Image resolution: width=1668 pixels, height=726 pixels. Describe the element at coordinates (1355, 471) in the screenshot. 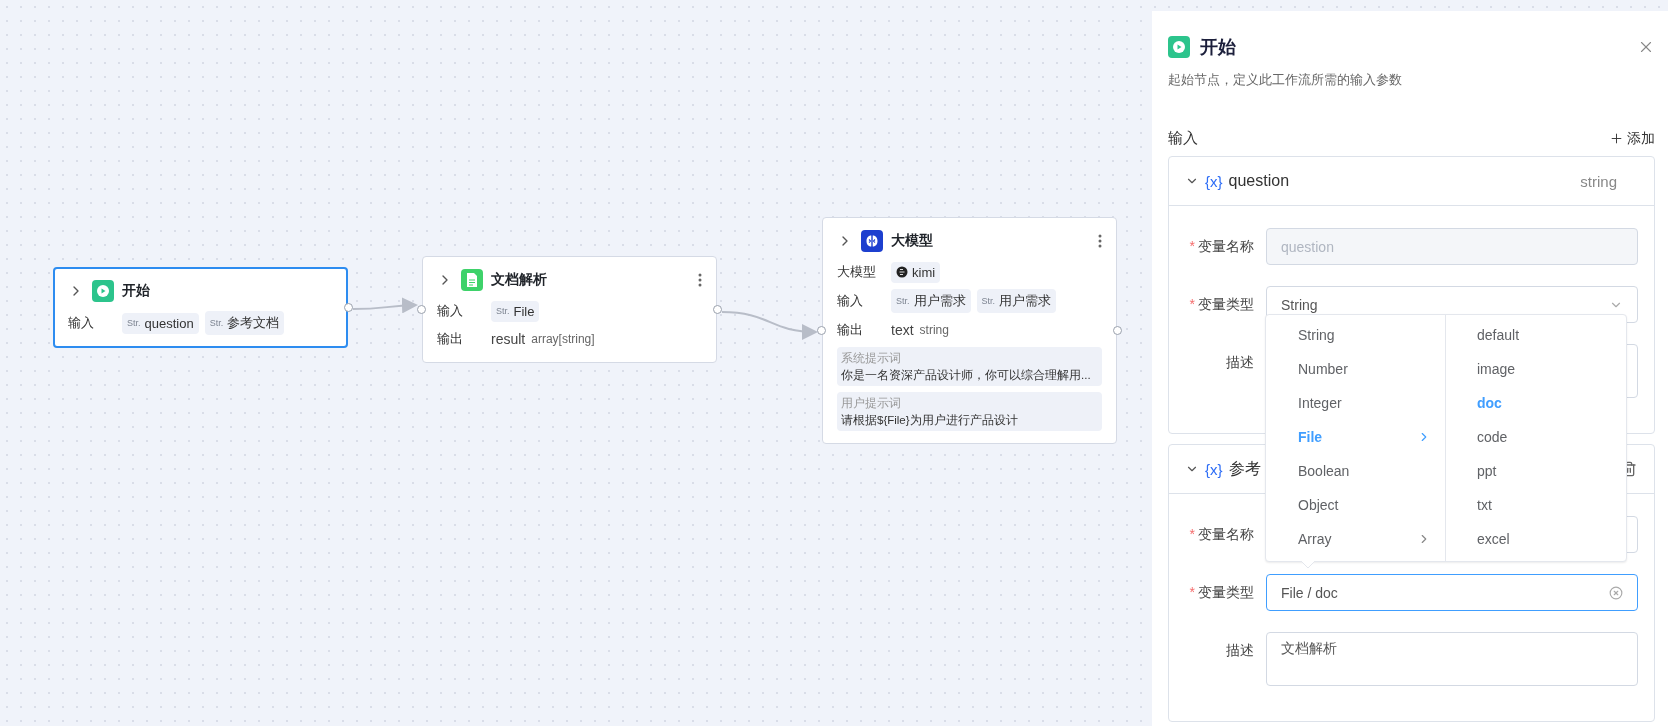

I see `dropdown-option: Boolean` at that location.